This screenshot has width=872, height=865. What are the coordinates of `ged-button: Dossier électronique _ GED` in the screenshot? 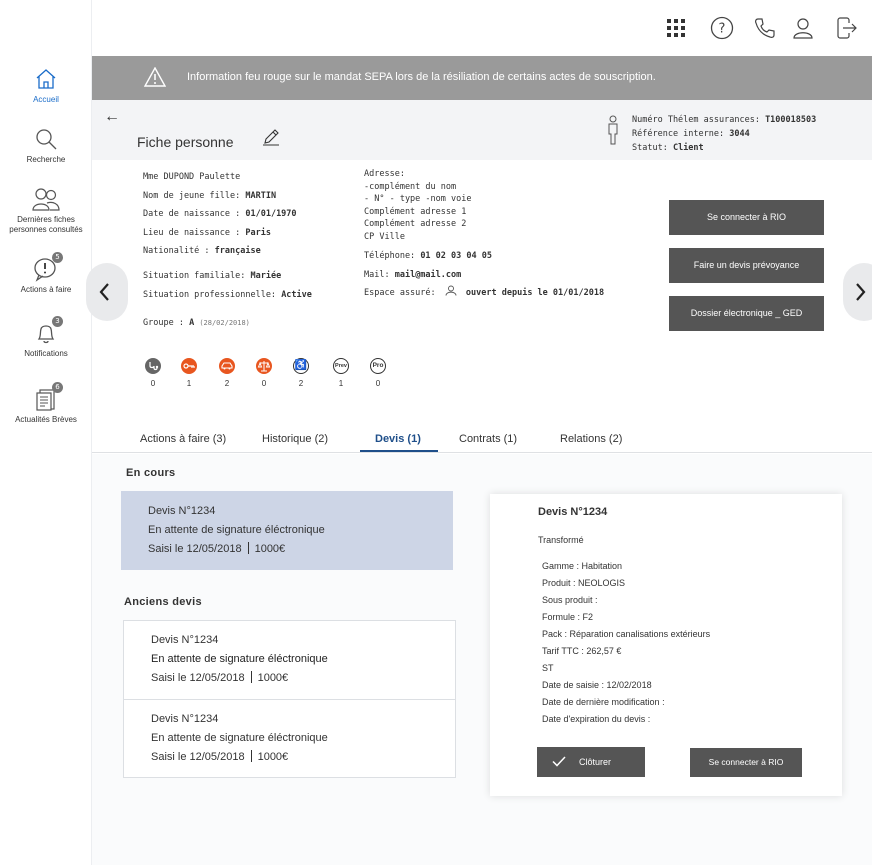 It's located at (746, 313).